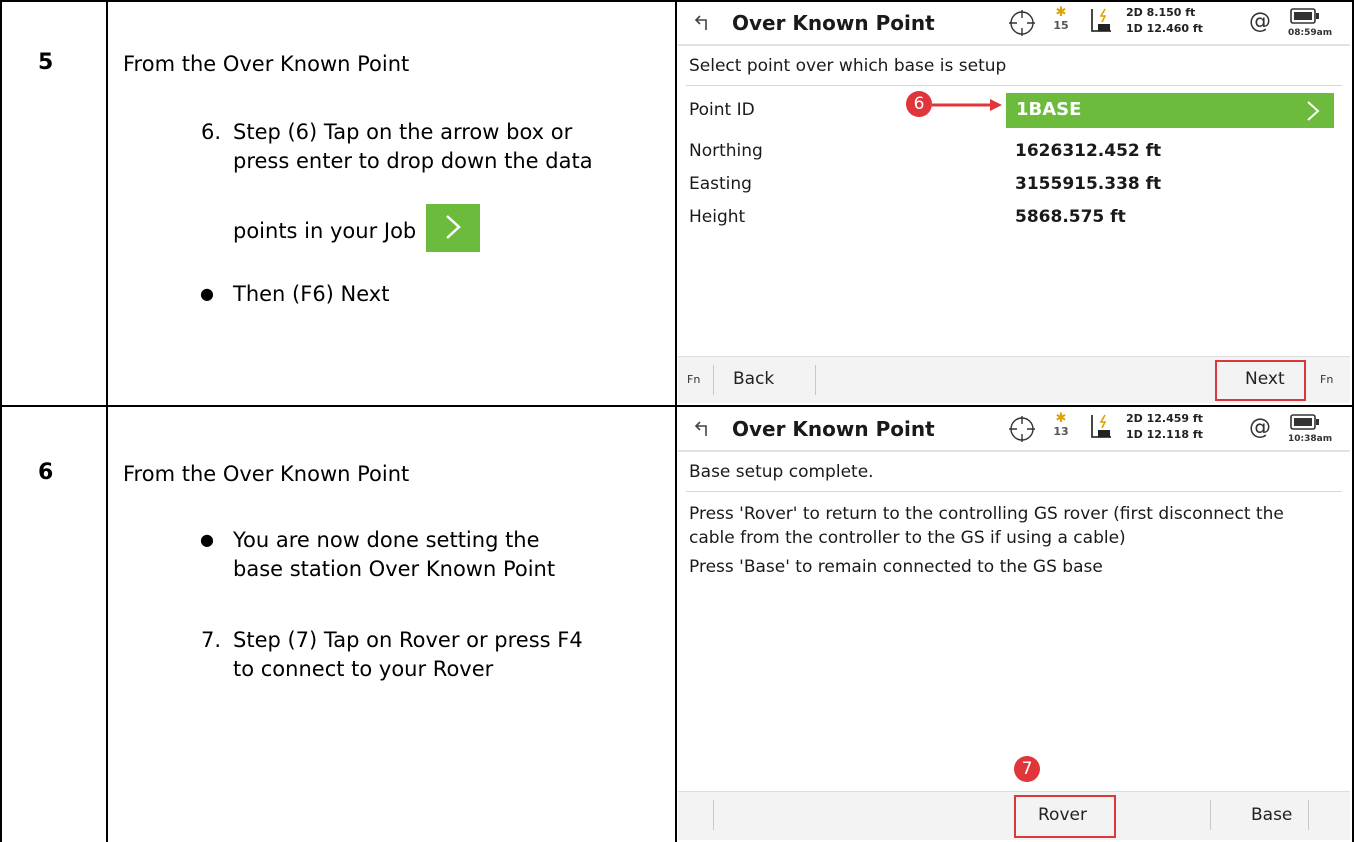 The image size is (1354, 842). I want to click on table-border-col1, so click(107, 421).